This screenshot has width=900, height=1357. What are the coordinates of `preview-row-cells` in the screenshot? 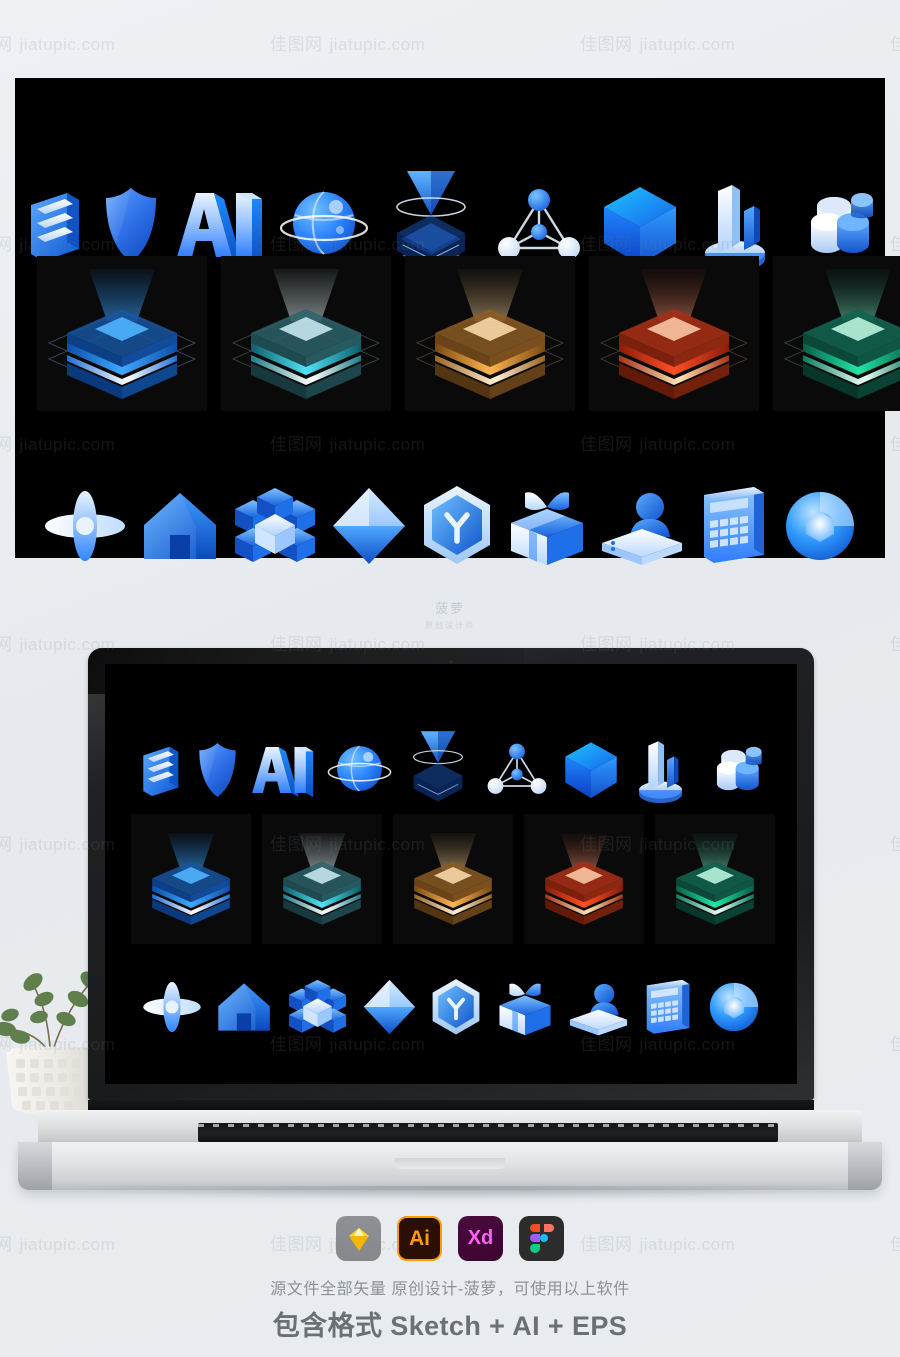 It's located at (468, 333).